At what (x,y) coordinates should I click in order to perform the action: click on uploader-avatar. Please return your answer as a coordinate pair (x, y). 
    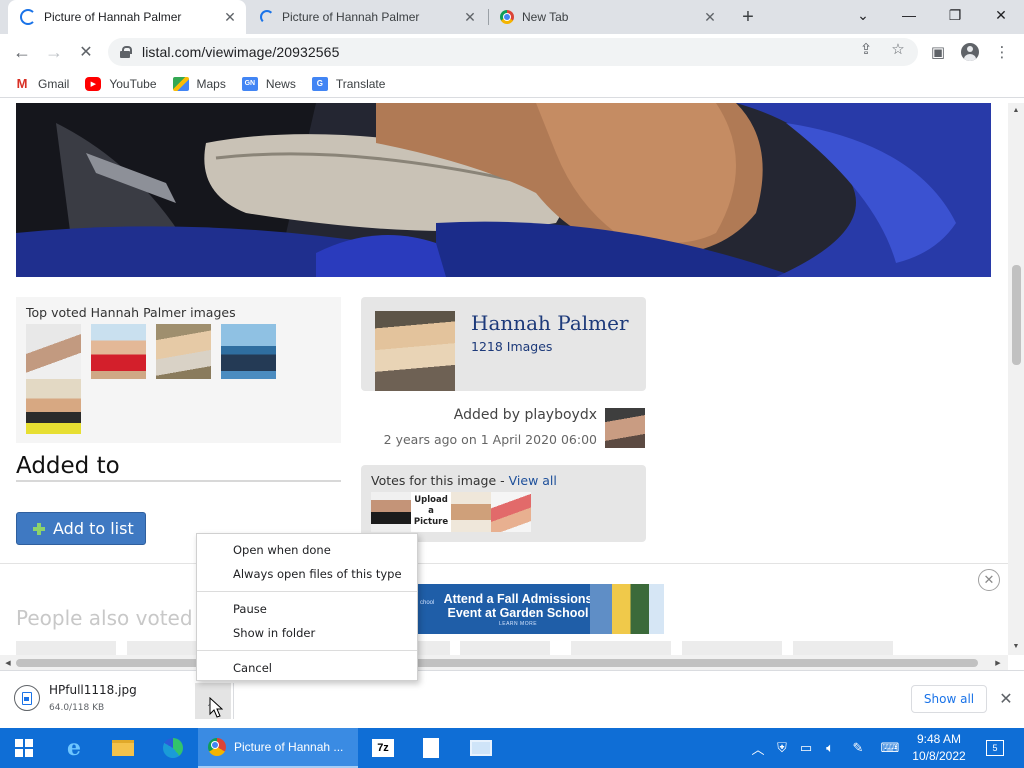
    Looking at the image, I should click on (625, 428).